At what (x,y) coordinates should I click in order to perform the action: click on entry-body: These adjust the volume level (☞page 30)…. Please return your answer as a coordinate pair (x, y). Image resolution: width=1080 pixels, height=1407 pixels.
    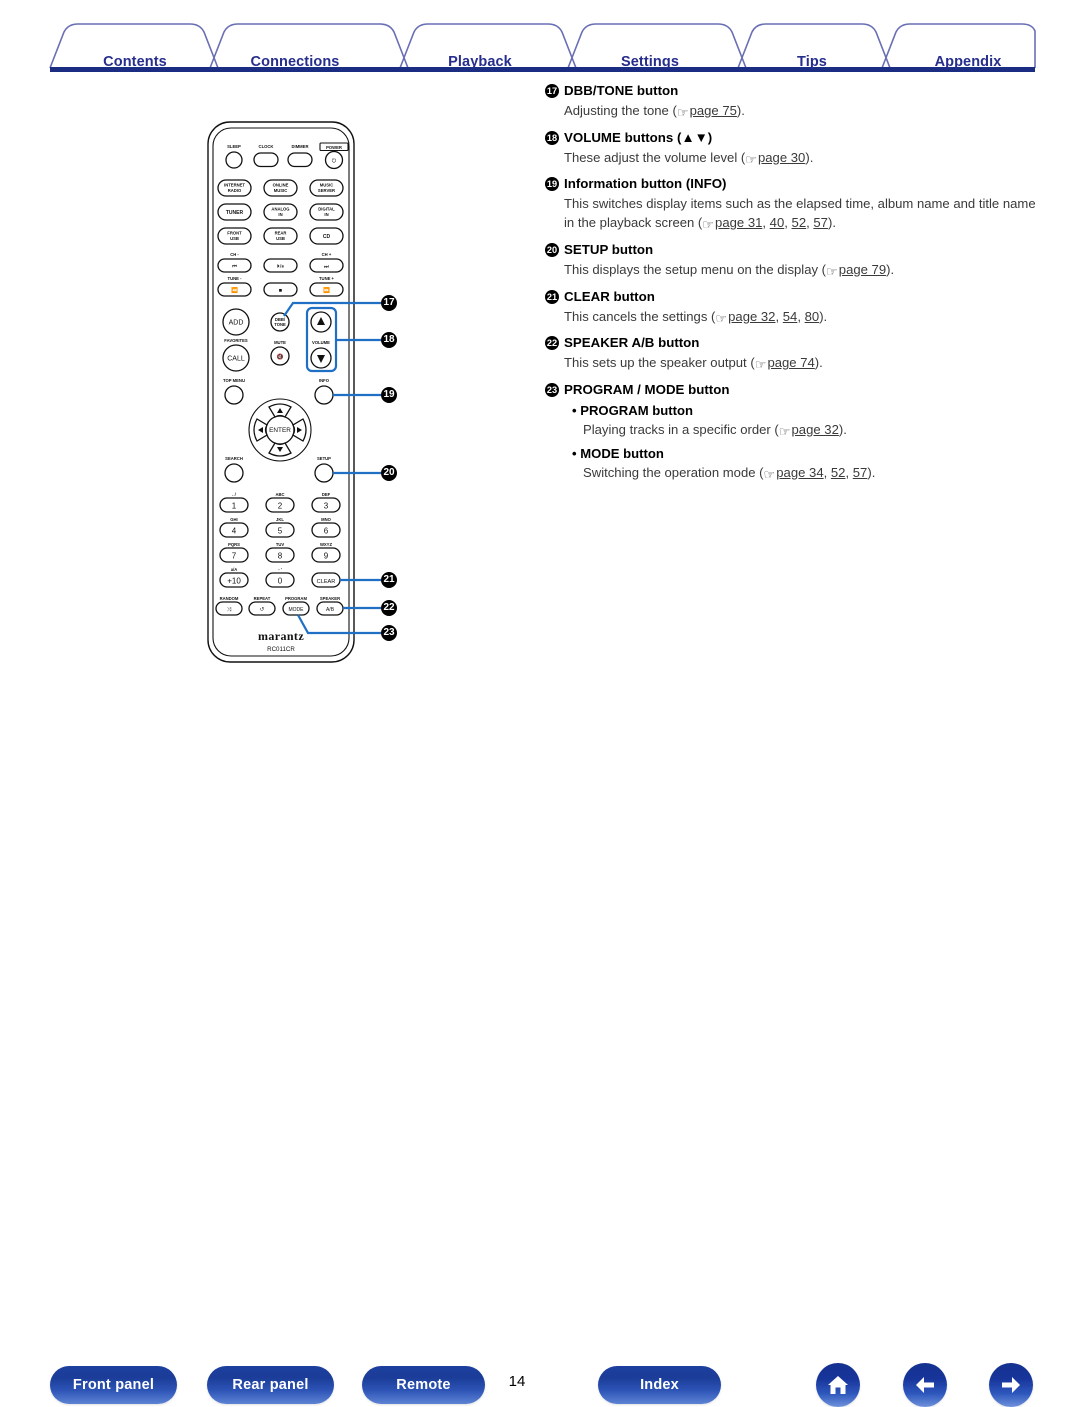
    Looking at the image, I should click on (804, 159).